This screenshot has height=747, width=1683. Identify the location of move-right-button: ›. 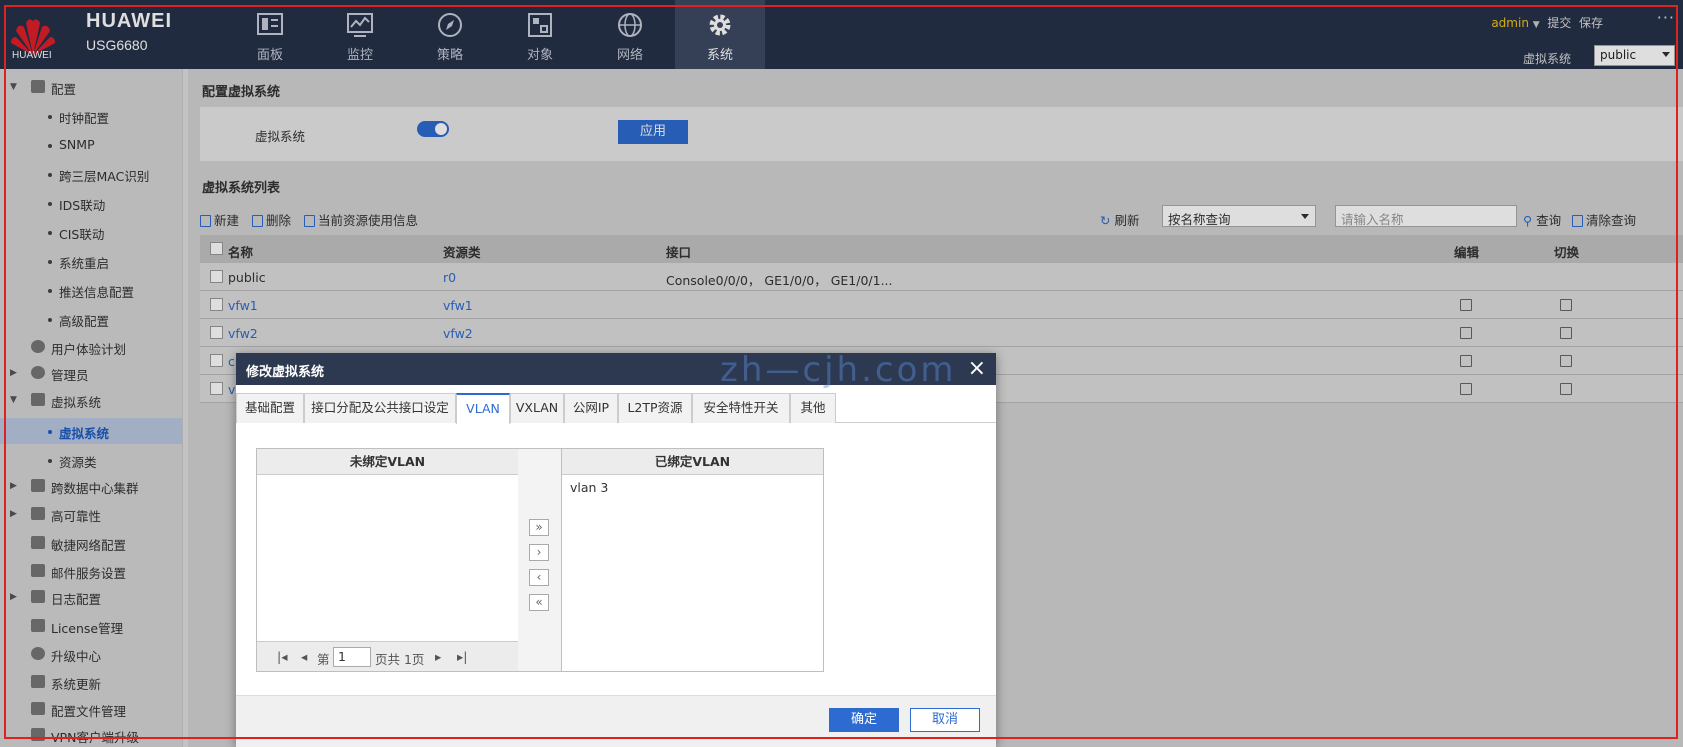
(539, 552).